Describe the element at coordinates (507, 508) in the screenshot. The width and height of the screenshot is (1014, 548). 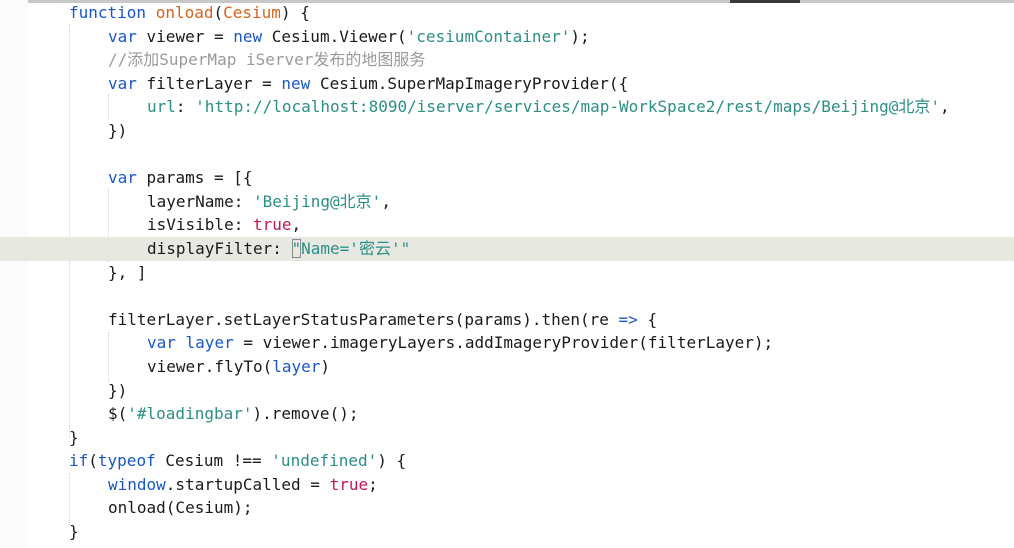
I see `code-line-22: onload(Cesium);` at that location.